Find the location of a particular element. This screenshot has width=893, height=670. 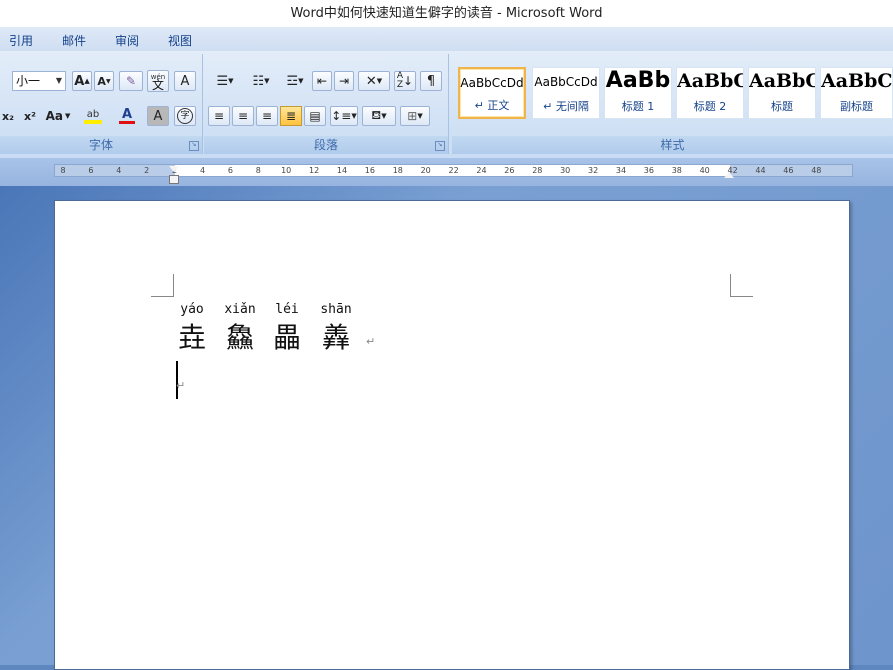

paragraph-dialog-launcher-icon: ↘ is located at coordinates (440, 146).